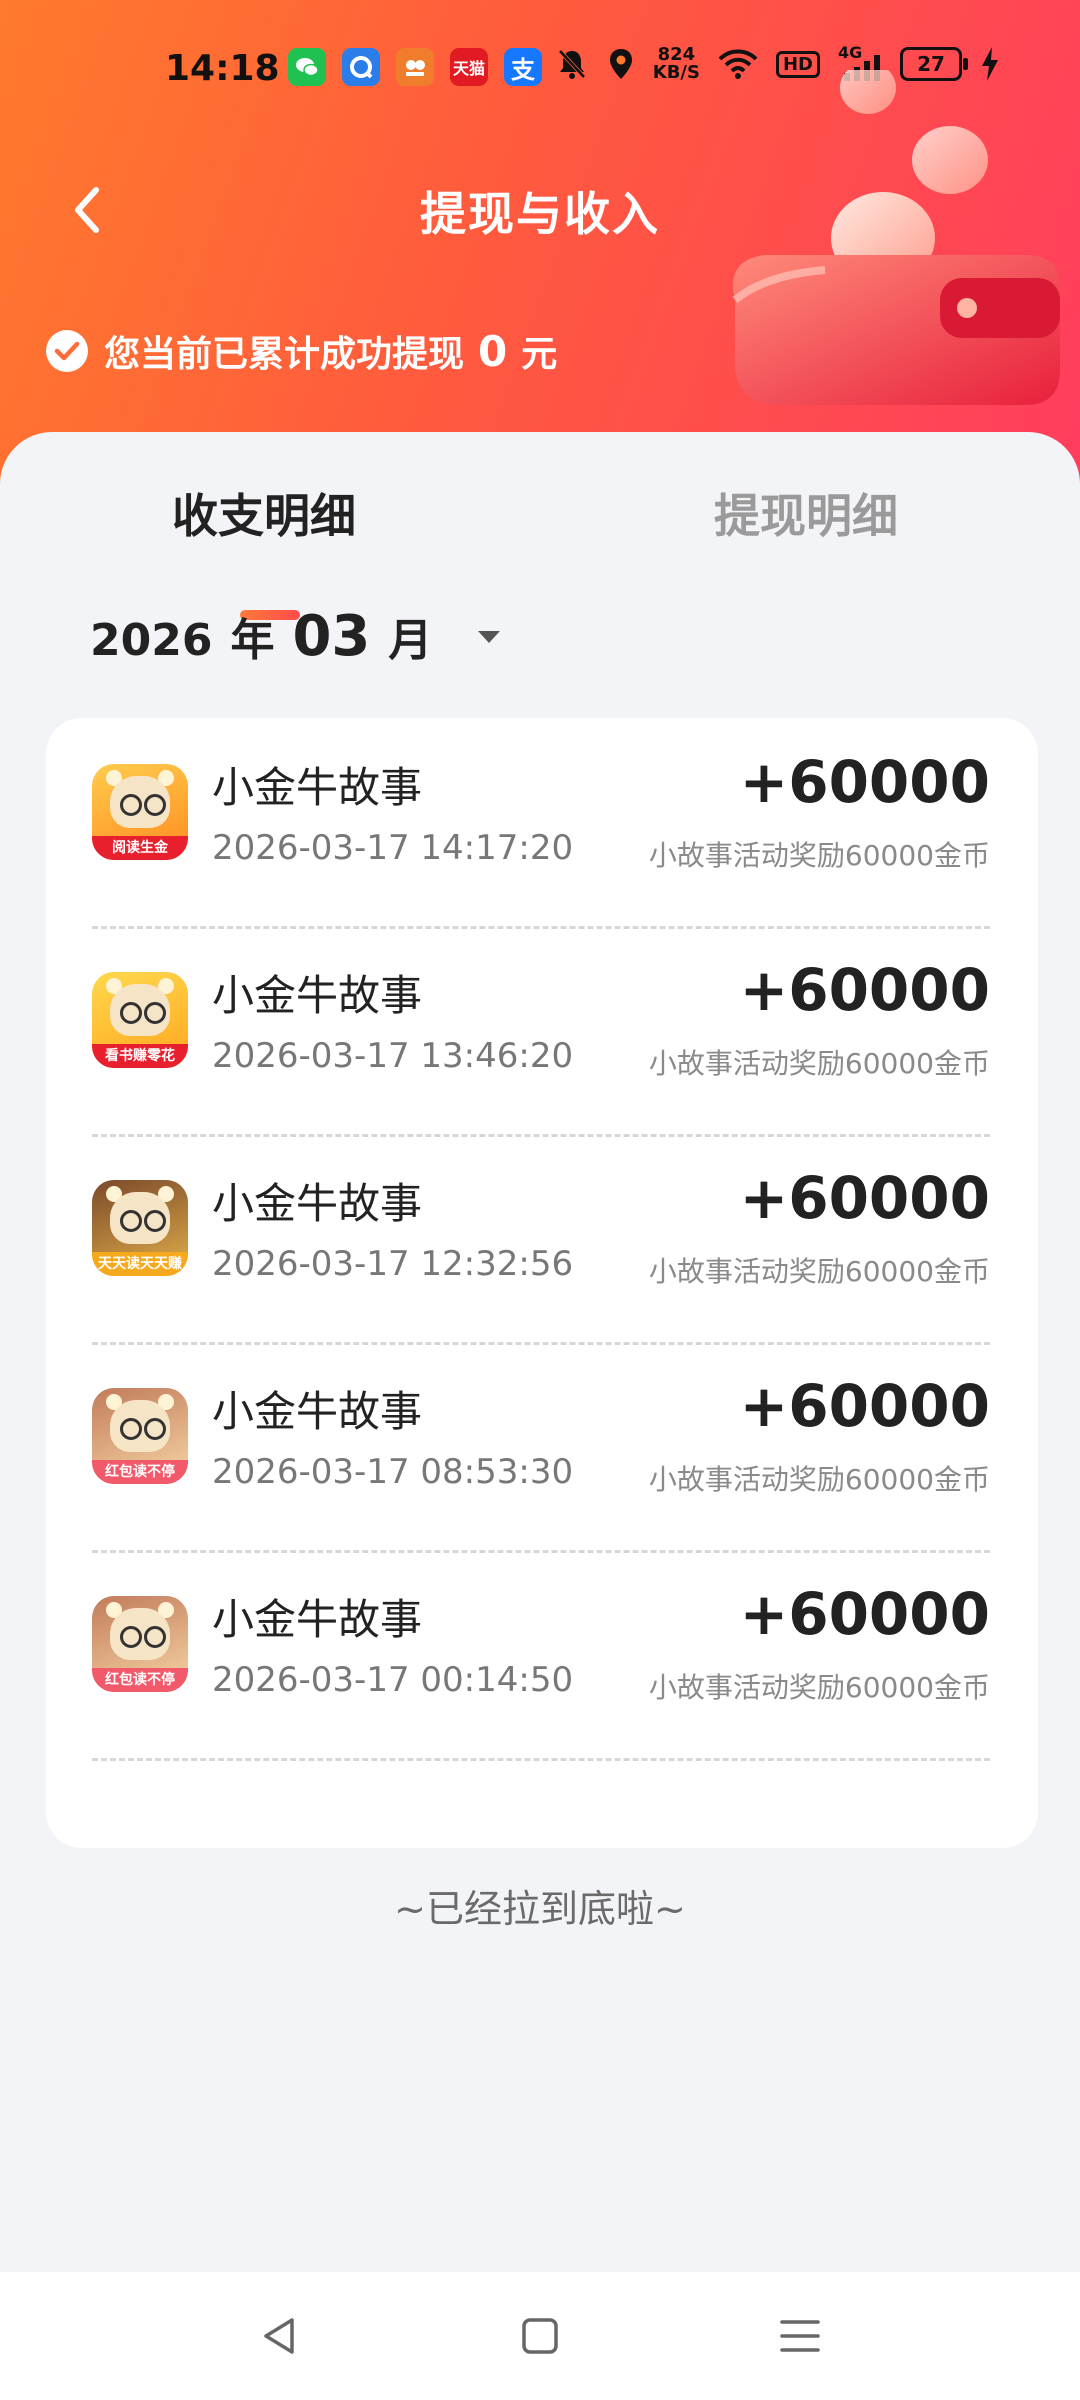 This screenshot has width=1080, height=2400. What do you see at coordinates (393, 1264) in the screenshot?
I see `record-datetime: 2026-03-17 12:32:56` at bounding box center [393, 1264].